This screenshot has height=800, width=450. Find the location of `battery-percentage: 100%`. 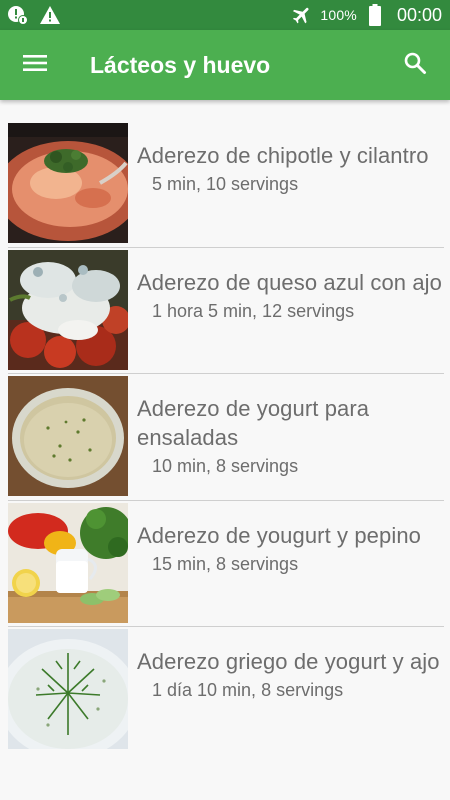

battery-percentage: 100% is located at coordinates (338, 15).